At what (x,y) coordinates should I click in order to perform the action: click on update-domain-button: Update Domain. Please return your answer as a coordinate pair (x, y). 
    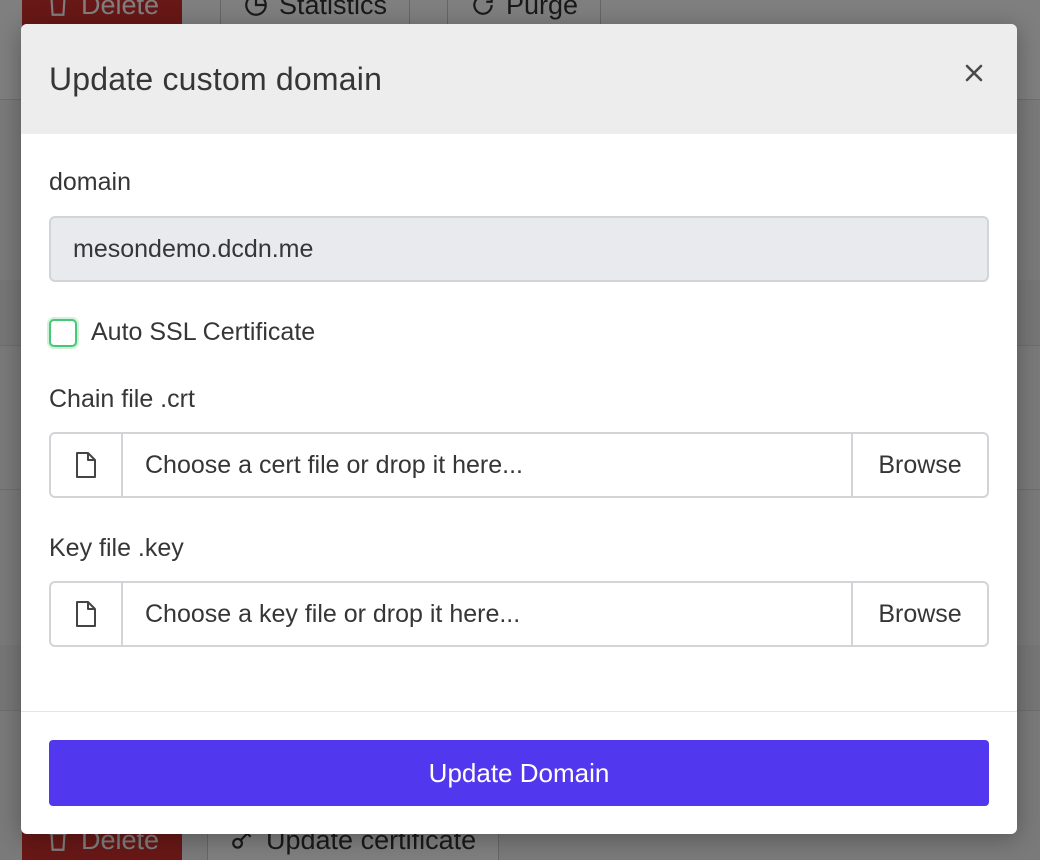
    Looking at the image, I should click on (519, 773).